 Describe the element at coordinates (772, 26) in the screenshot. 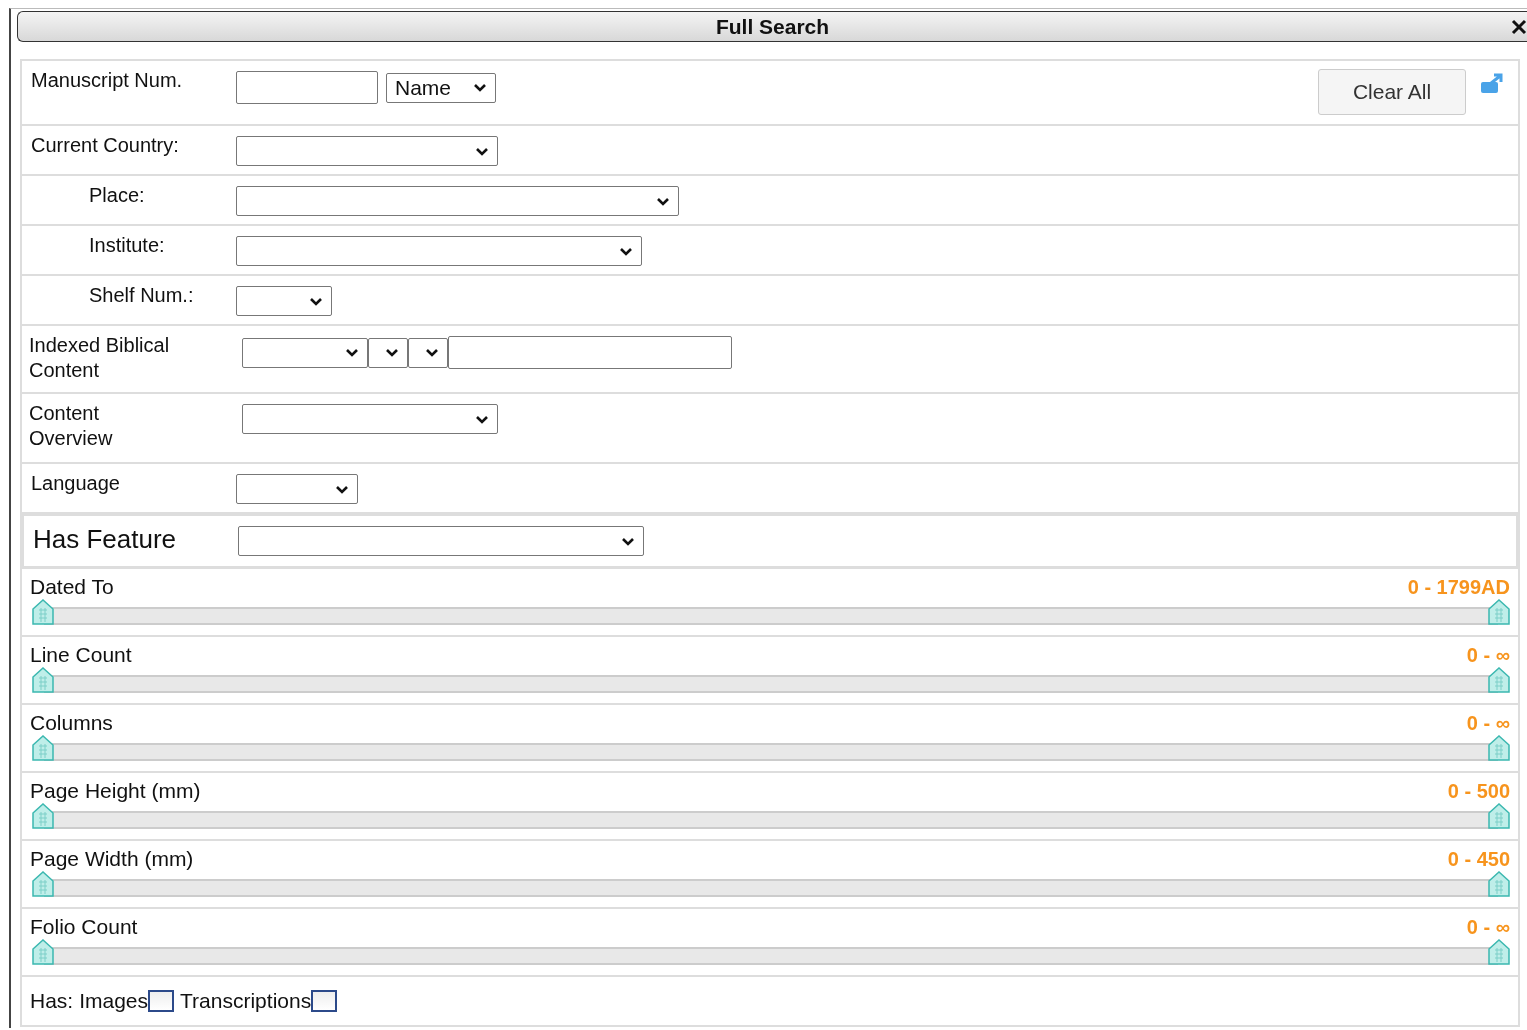

I see `window-title: Full Search` at that location.